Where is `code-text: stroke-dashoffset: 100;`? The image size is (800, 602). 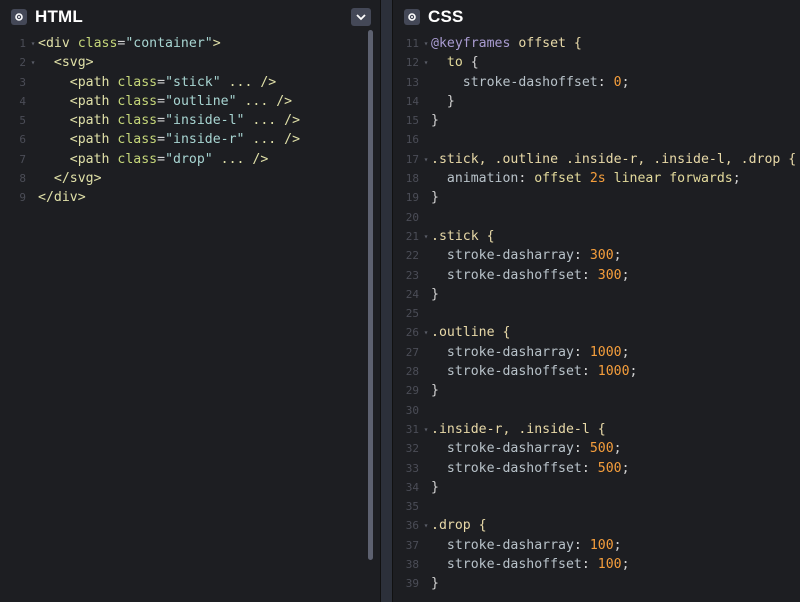 code-text: stroke-dashoffset: 100; is located at coordinates (530, 564).